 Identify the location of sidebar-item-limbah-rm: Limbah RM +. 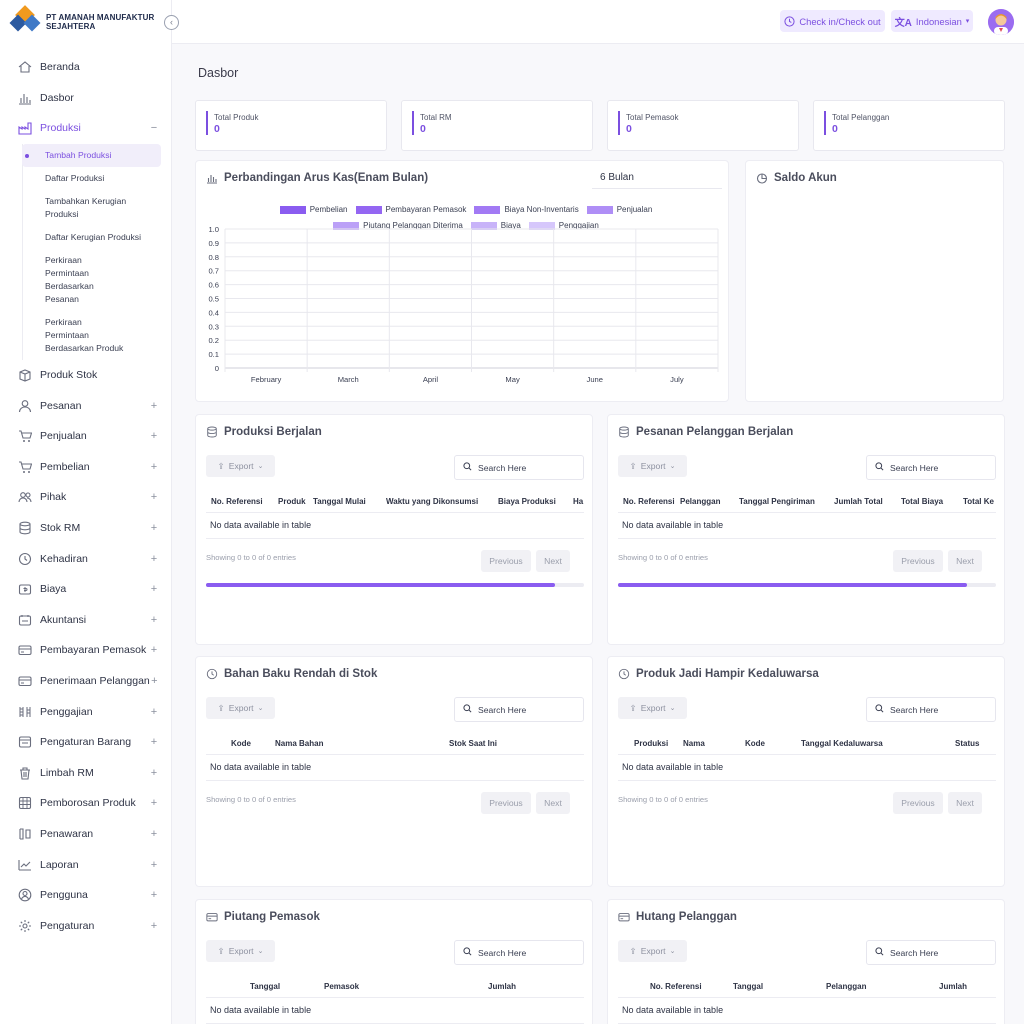
(85, 773).